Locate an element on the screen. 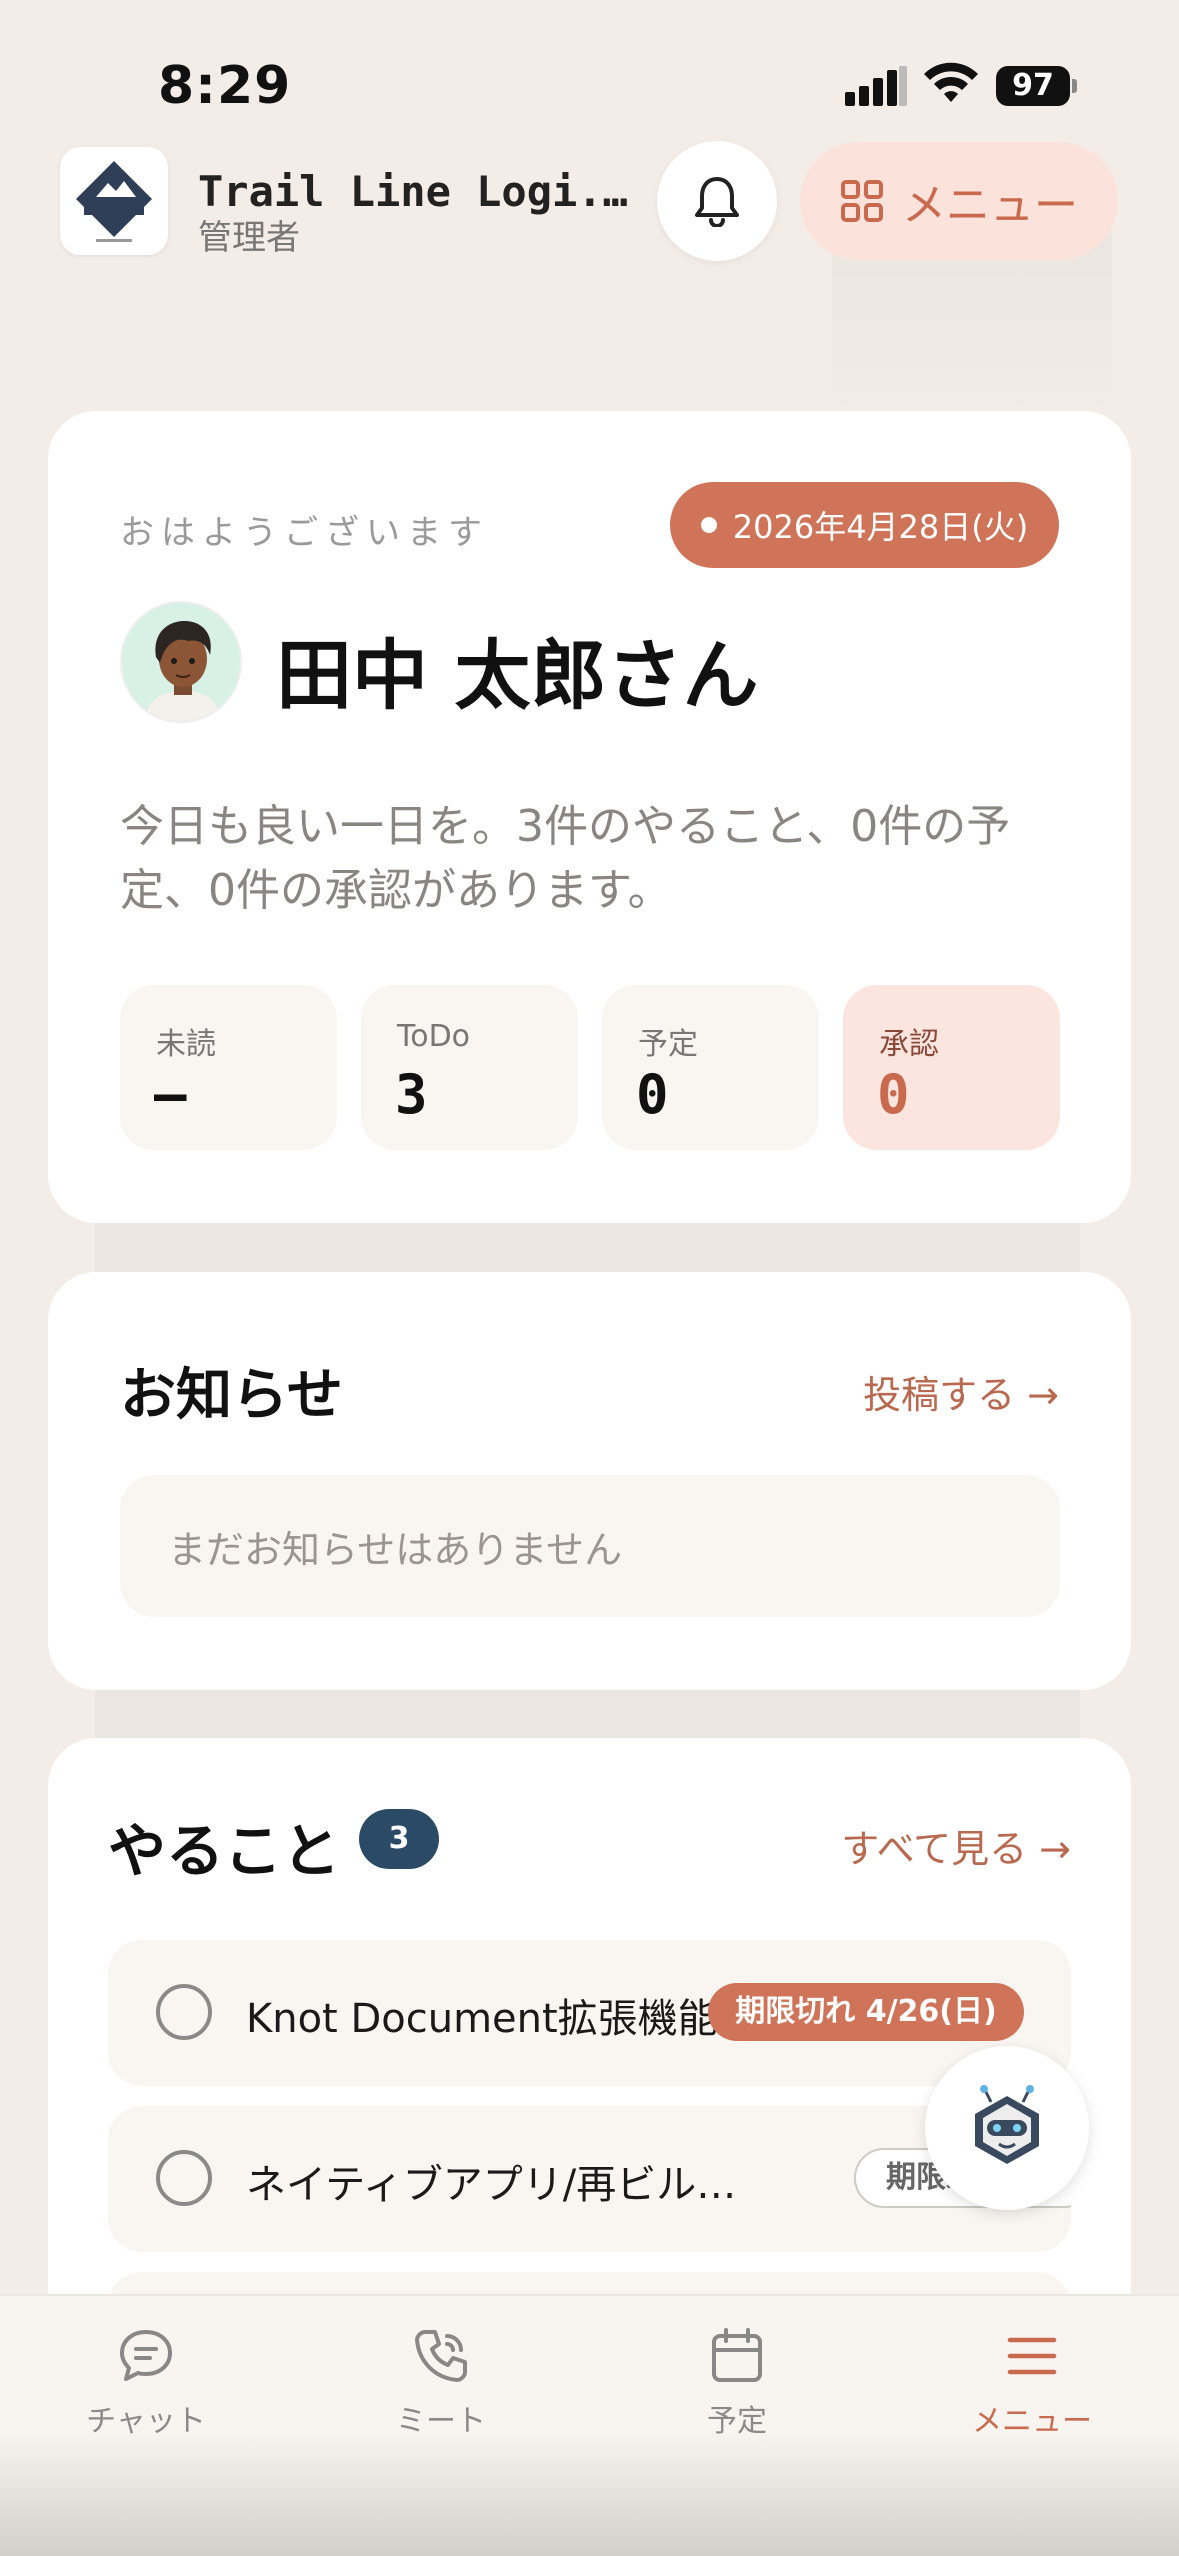 The width and height of the screenshot is (1179, 2556). stat-label: 予定 is located at coordinates (668, 1044).